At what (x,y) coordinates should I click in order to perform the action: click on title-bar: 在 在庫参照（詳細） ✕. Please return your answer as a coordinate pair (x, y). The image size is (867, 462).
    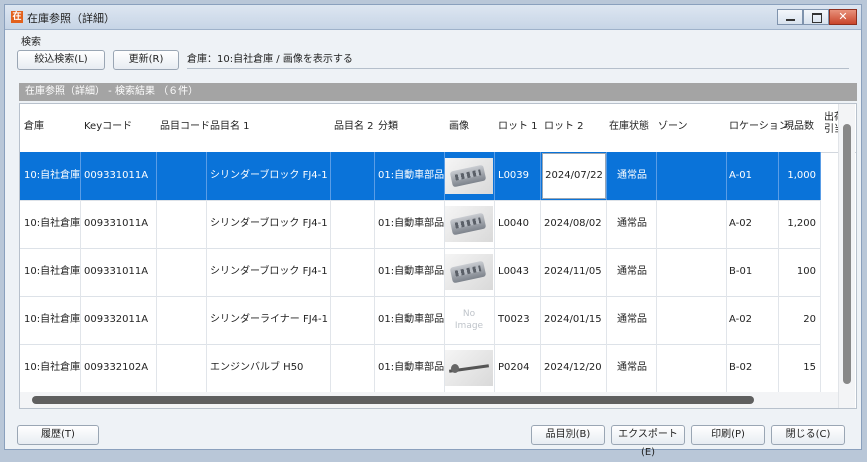
    Looking at the image, I should click on (433, 17).